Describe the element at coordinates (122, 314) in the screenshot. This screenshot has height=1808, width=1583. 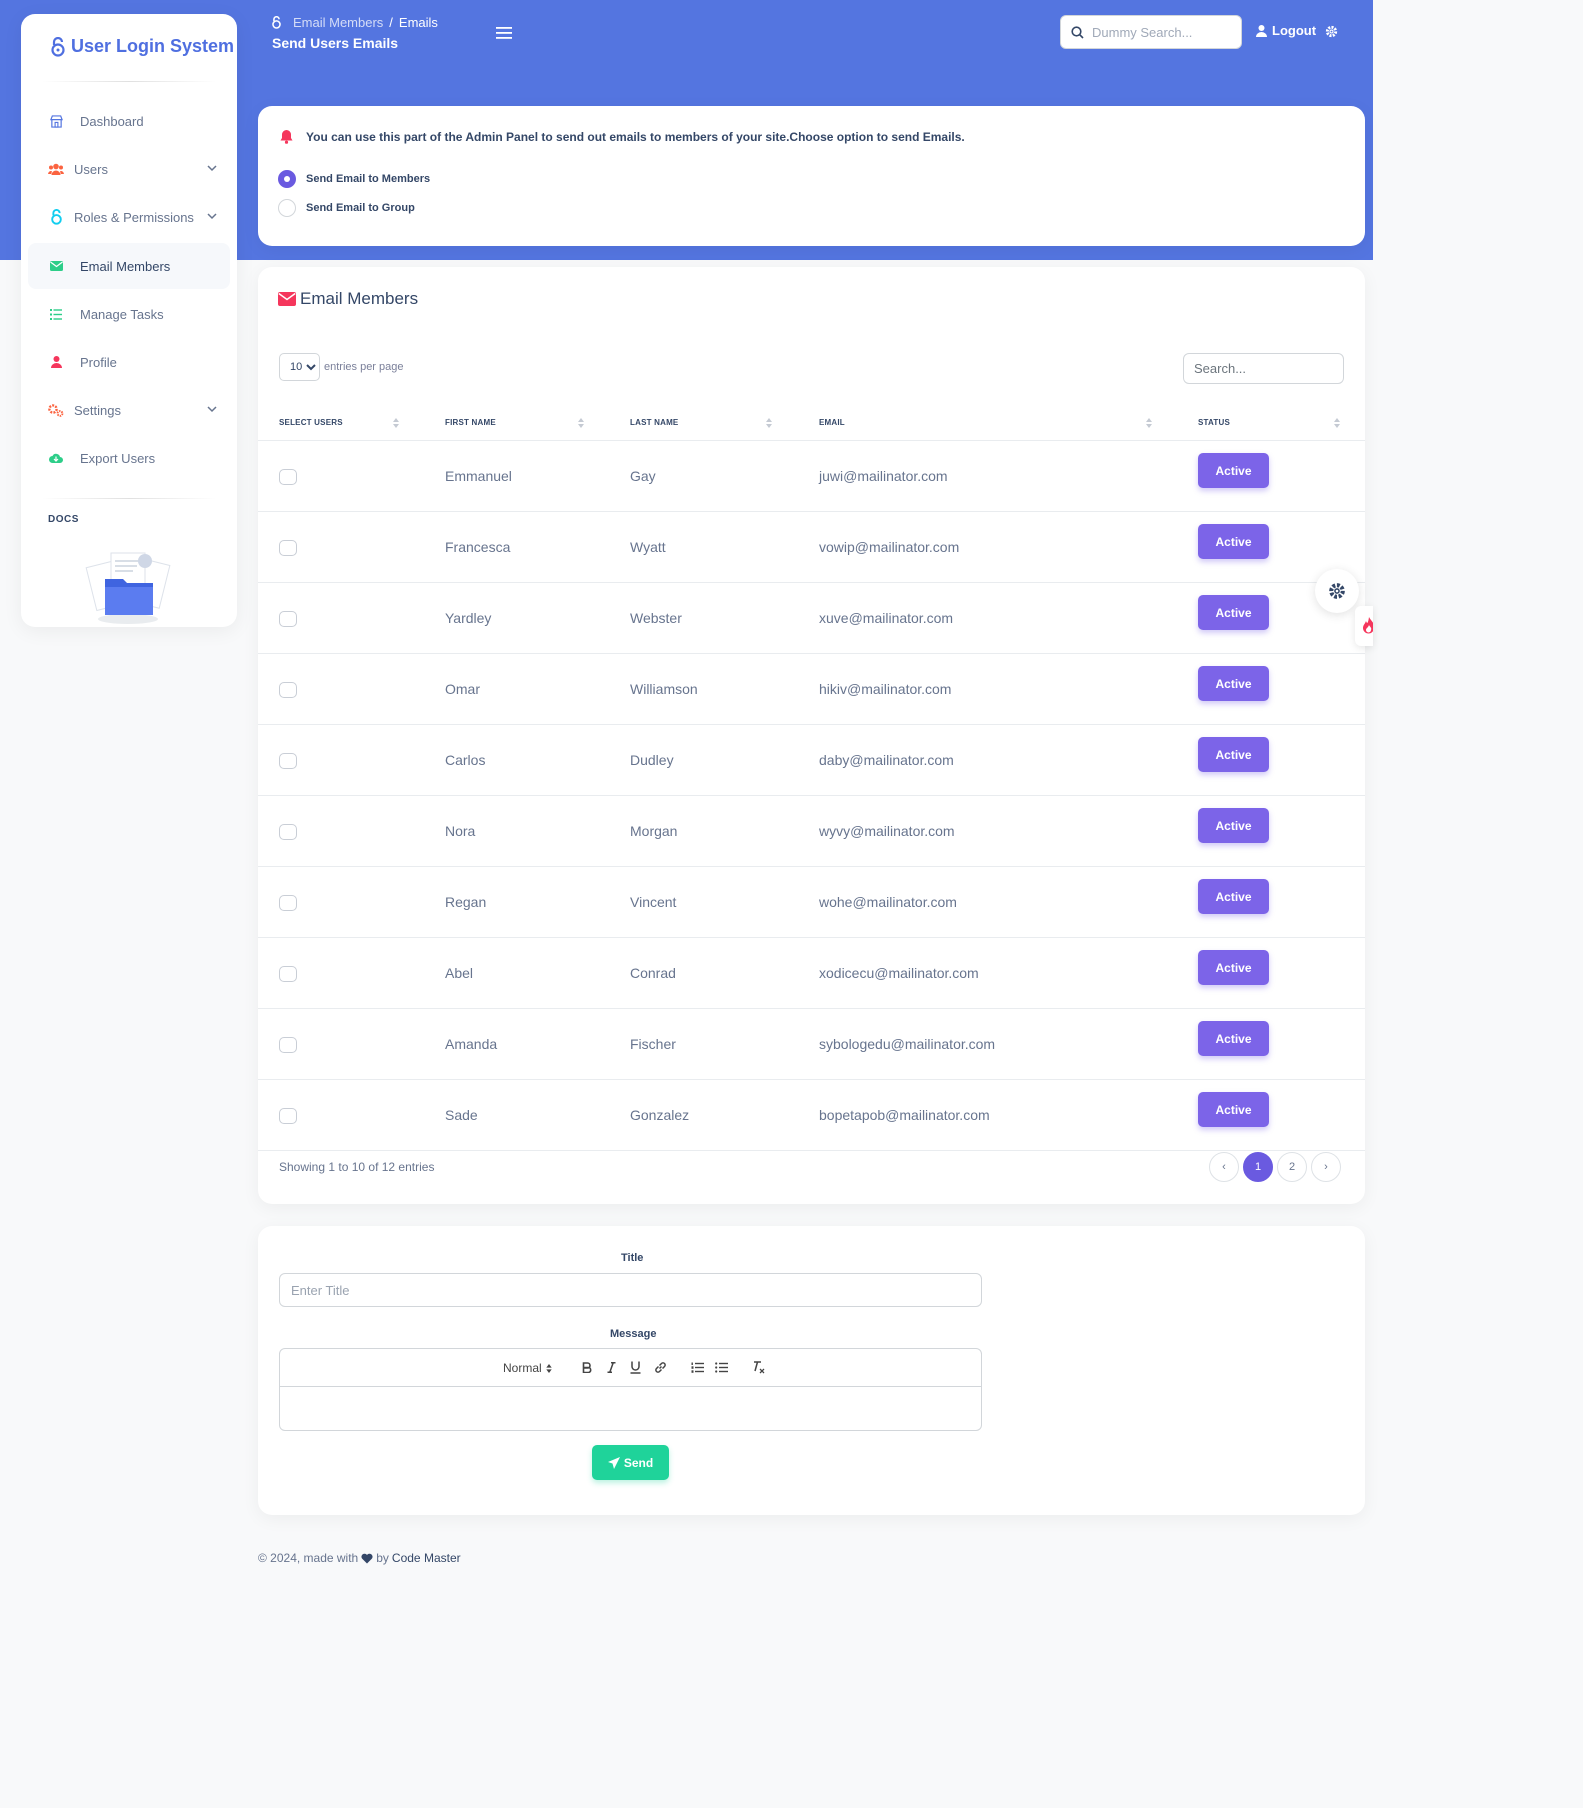
I see `sidebar-item-label: Manage Tasks` at that location.